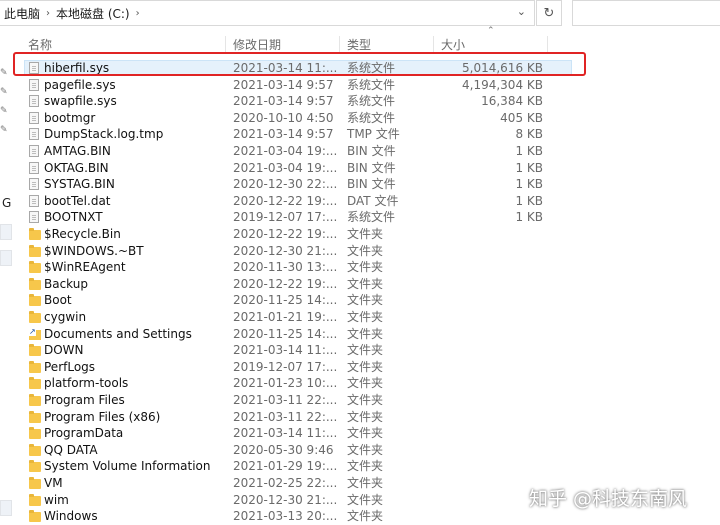 The width and height of the screenshot is (720, 525). Describe the element at coordinates (82, 234) in the screenshot. I see `file-name: $Recycle.Bin` at that location.